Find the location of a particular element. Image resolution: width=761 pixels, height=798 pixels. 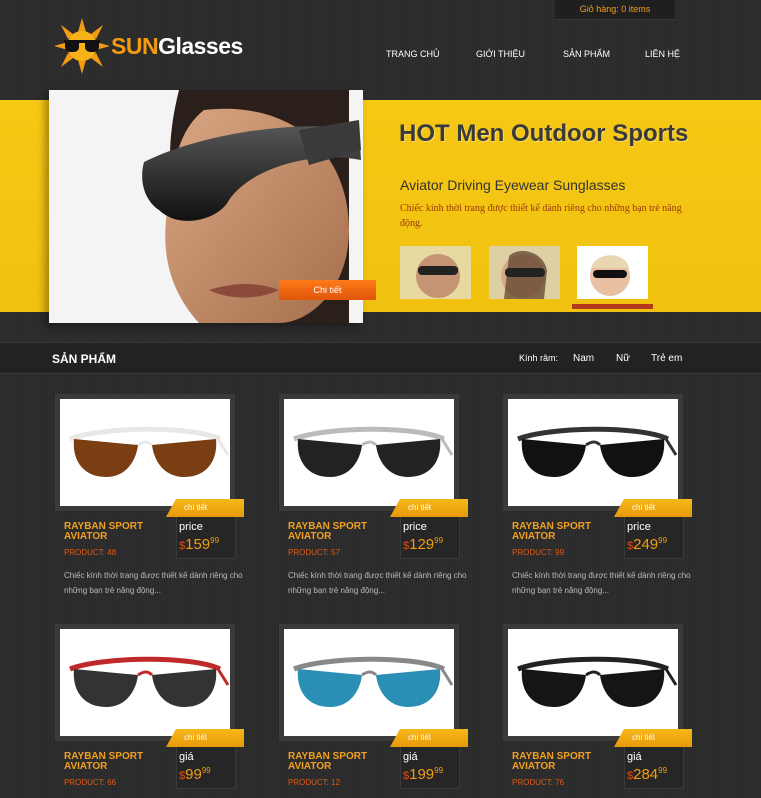

filter-kids: Trẻ em is located at coordinates (666, 358).